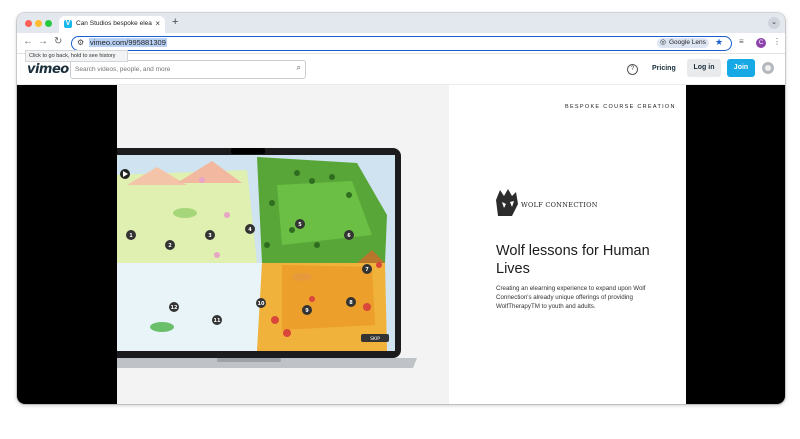 This screenshot has height=439, width=800. I want to click on join-button: Join, so click(741, 68).